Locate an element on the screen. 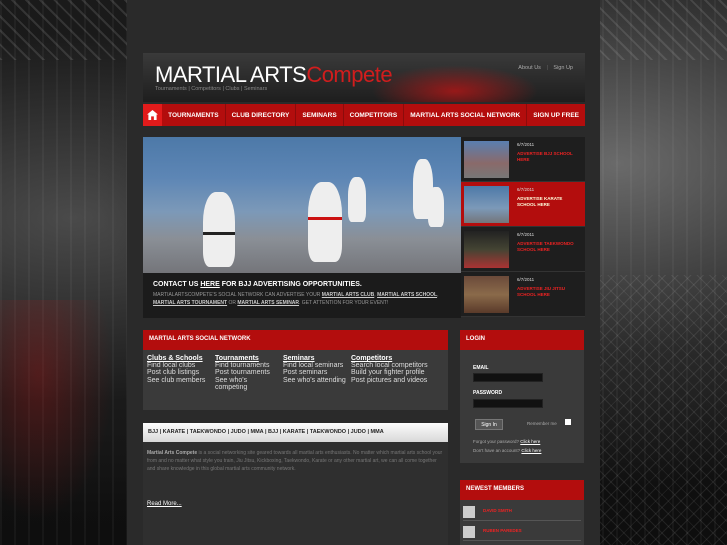 The height and width of the screenshot is (545, 727). thumb-desc: ADVERTISE TAEKWONDO SCHOOL HERE is located at coordinates (545, 246).